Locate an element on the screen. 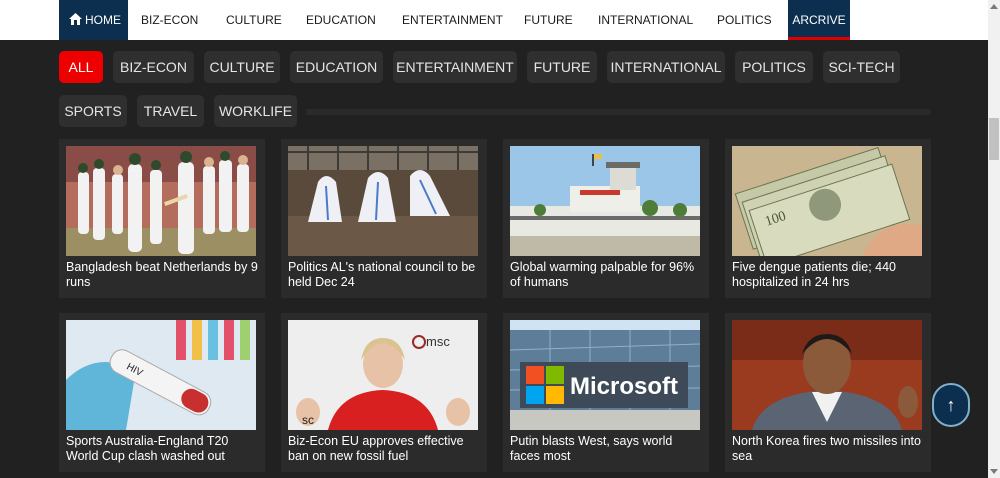 The image size is (1000, 478). filter-sports: SPORTS is located at coordinates (93, 111).